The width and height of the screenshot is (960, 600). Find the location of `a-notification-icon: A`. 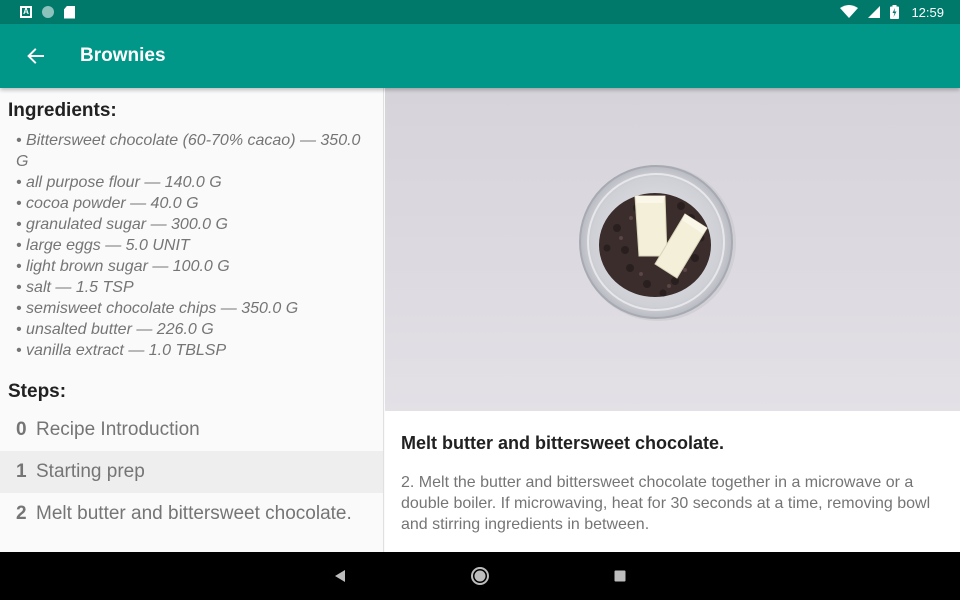

a-notification-icon: A is located at coordinates (26, 12).